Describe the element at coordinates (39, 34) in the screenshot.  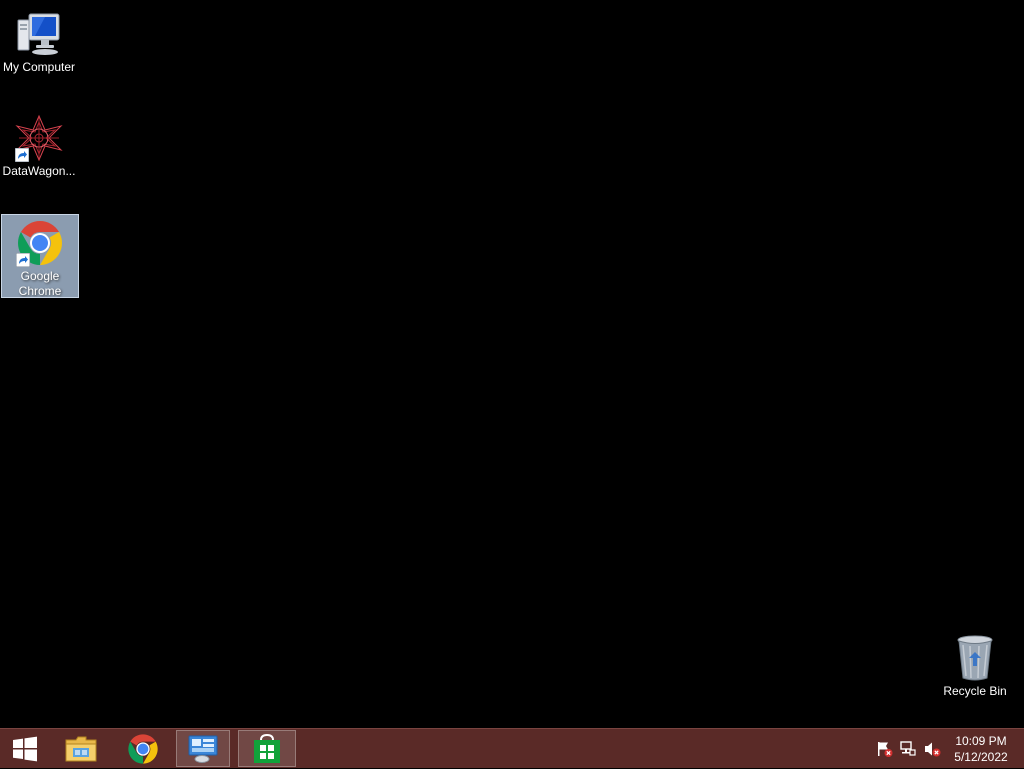
I see `computer-icon` at that location.